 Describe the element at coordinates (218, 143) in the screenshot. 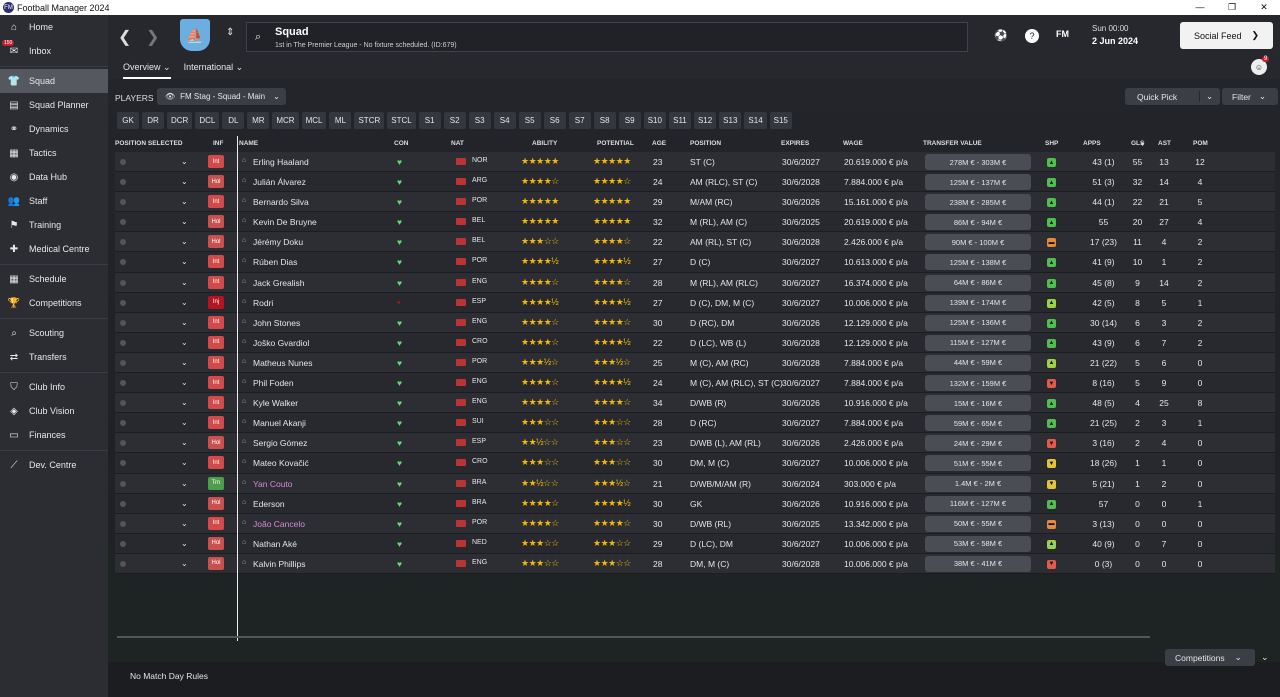

I see `col-inf: INF` at that location.